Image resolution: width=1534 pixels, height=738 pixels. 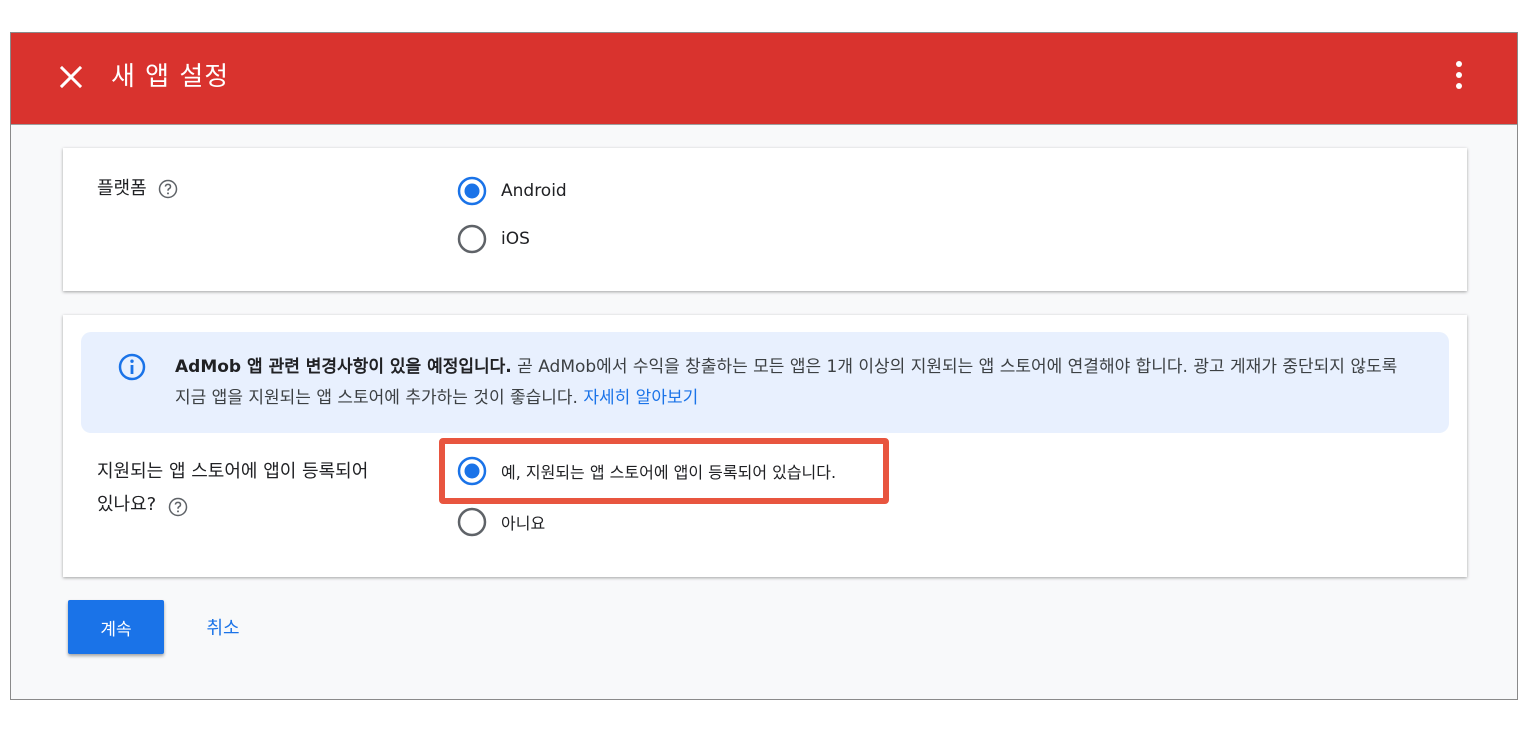 I want to click on radio-no: 아니요, so click(x=501, y=522).